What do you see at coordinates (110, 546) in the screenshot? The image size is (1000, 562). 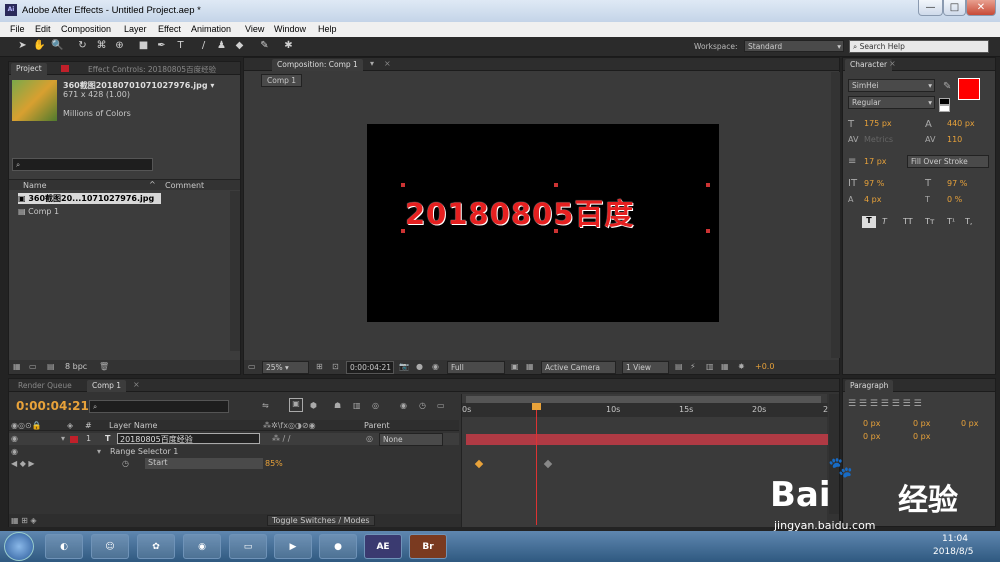 I see `qq-icon: ☺` at bounding box center [110, 546].